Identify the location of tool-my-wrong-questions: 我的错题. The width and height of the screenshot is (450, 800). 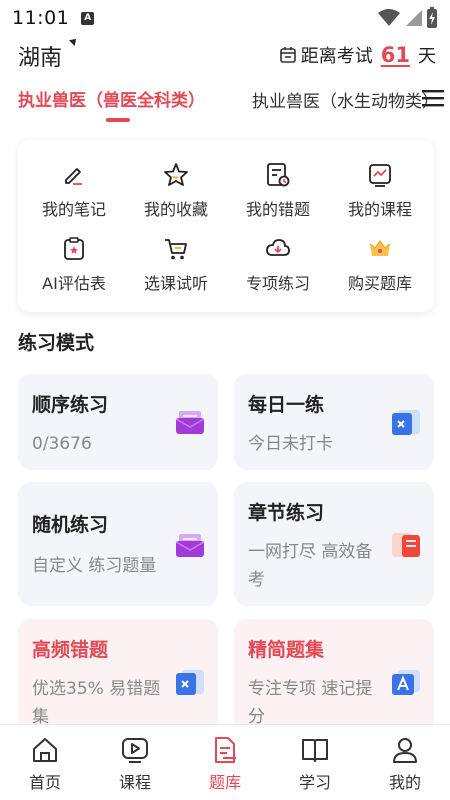
(278, 197).